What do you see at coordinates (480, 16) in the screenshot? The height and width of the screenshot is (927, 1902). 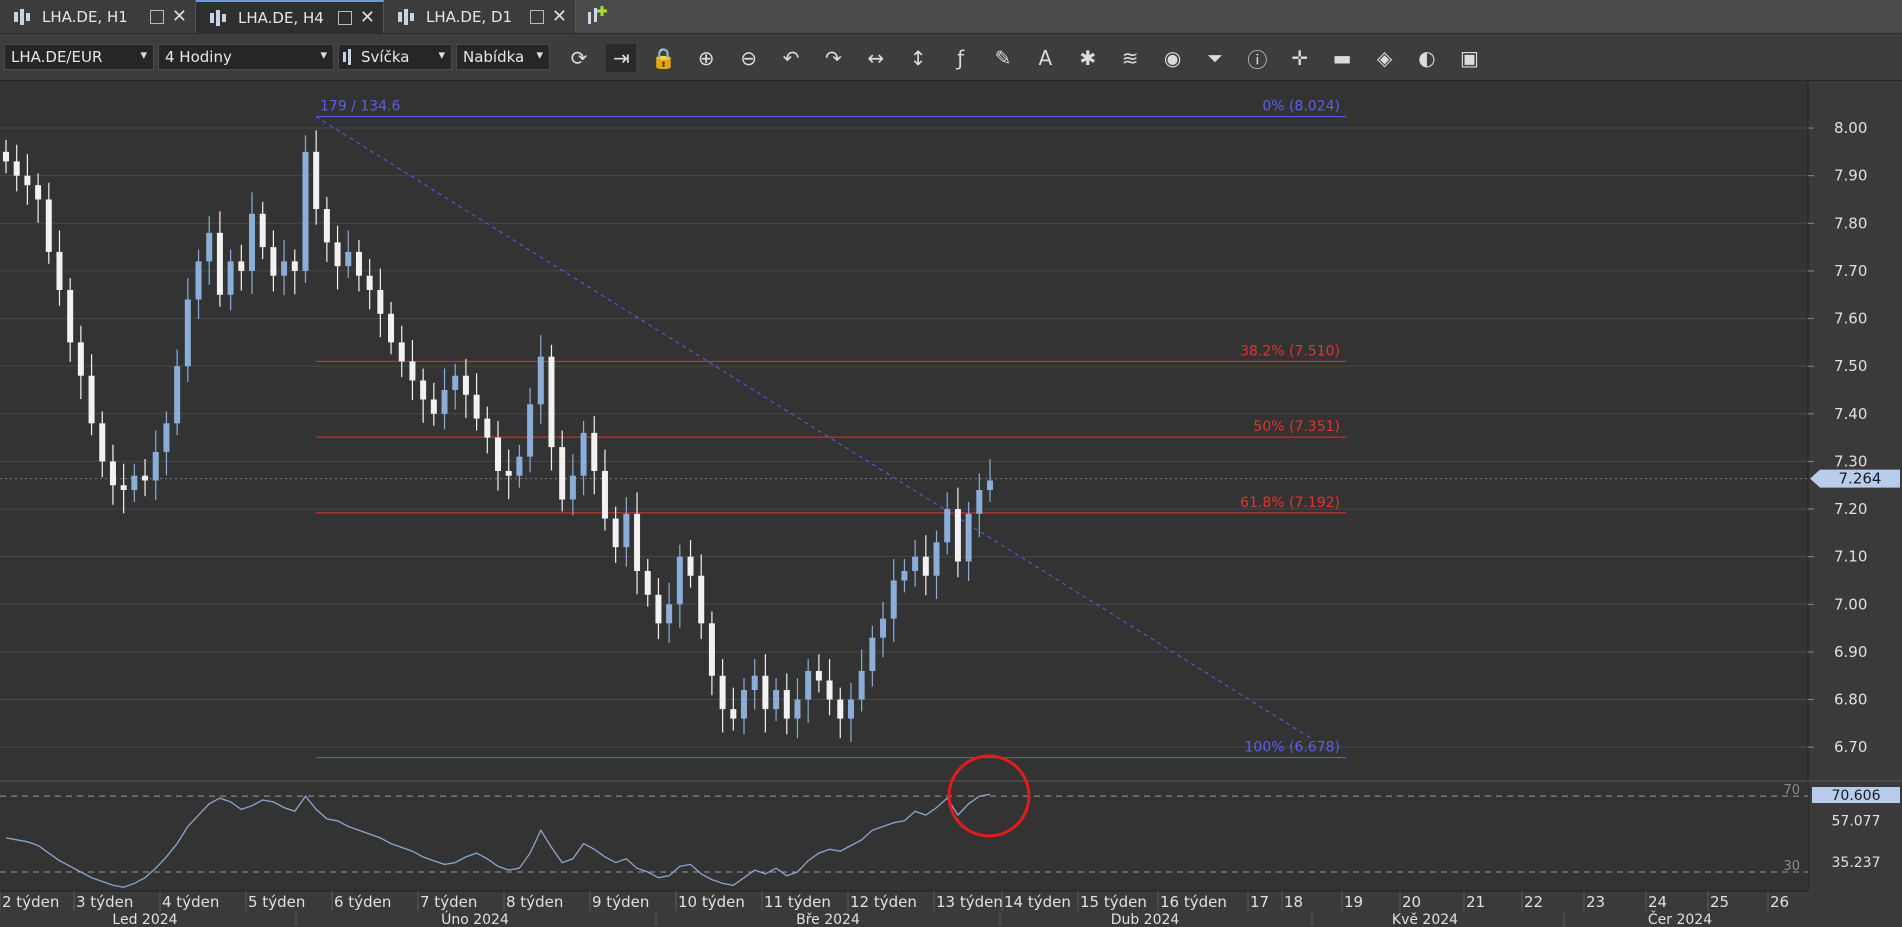 I see `tab-lha-d1: LHA.DE, D1 ✕` at bounding box center [480, 16].